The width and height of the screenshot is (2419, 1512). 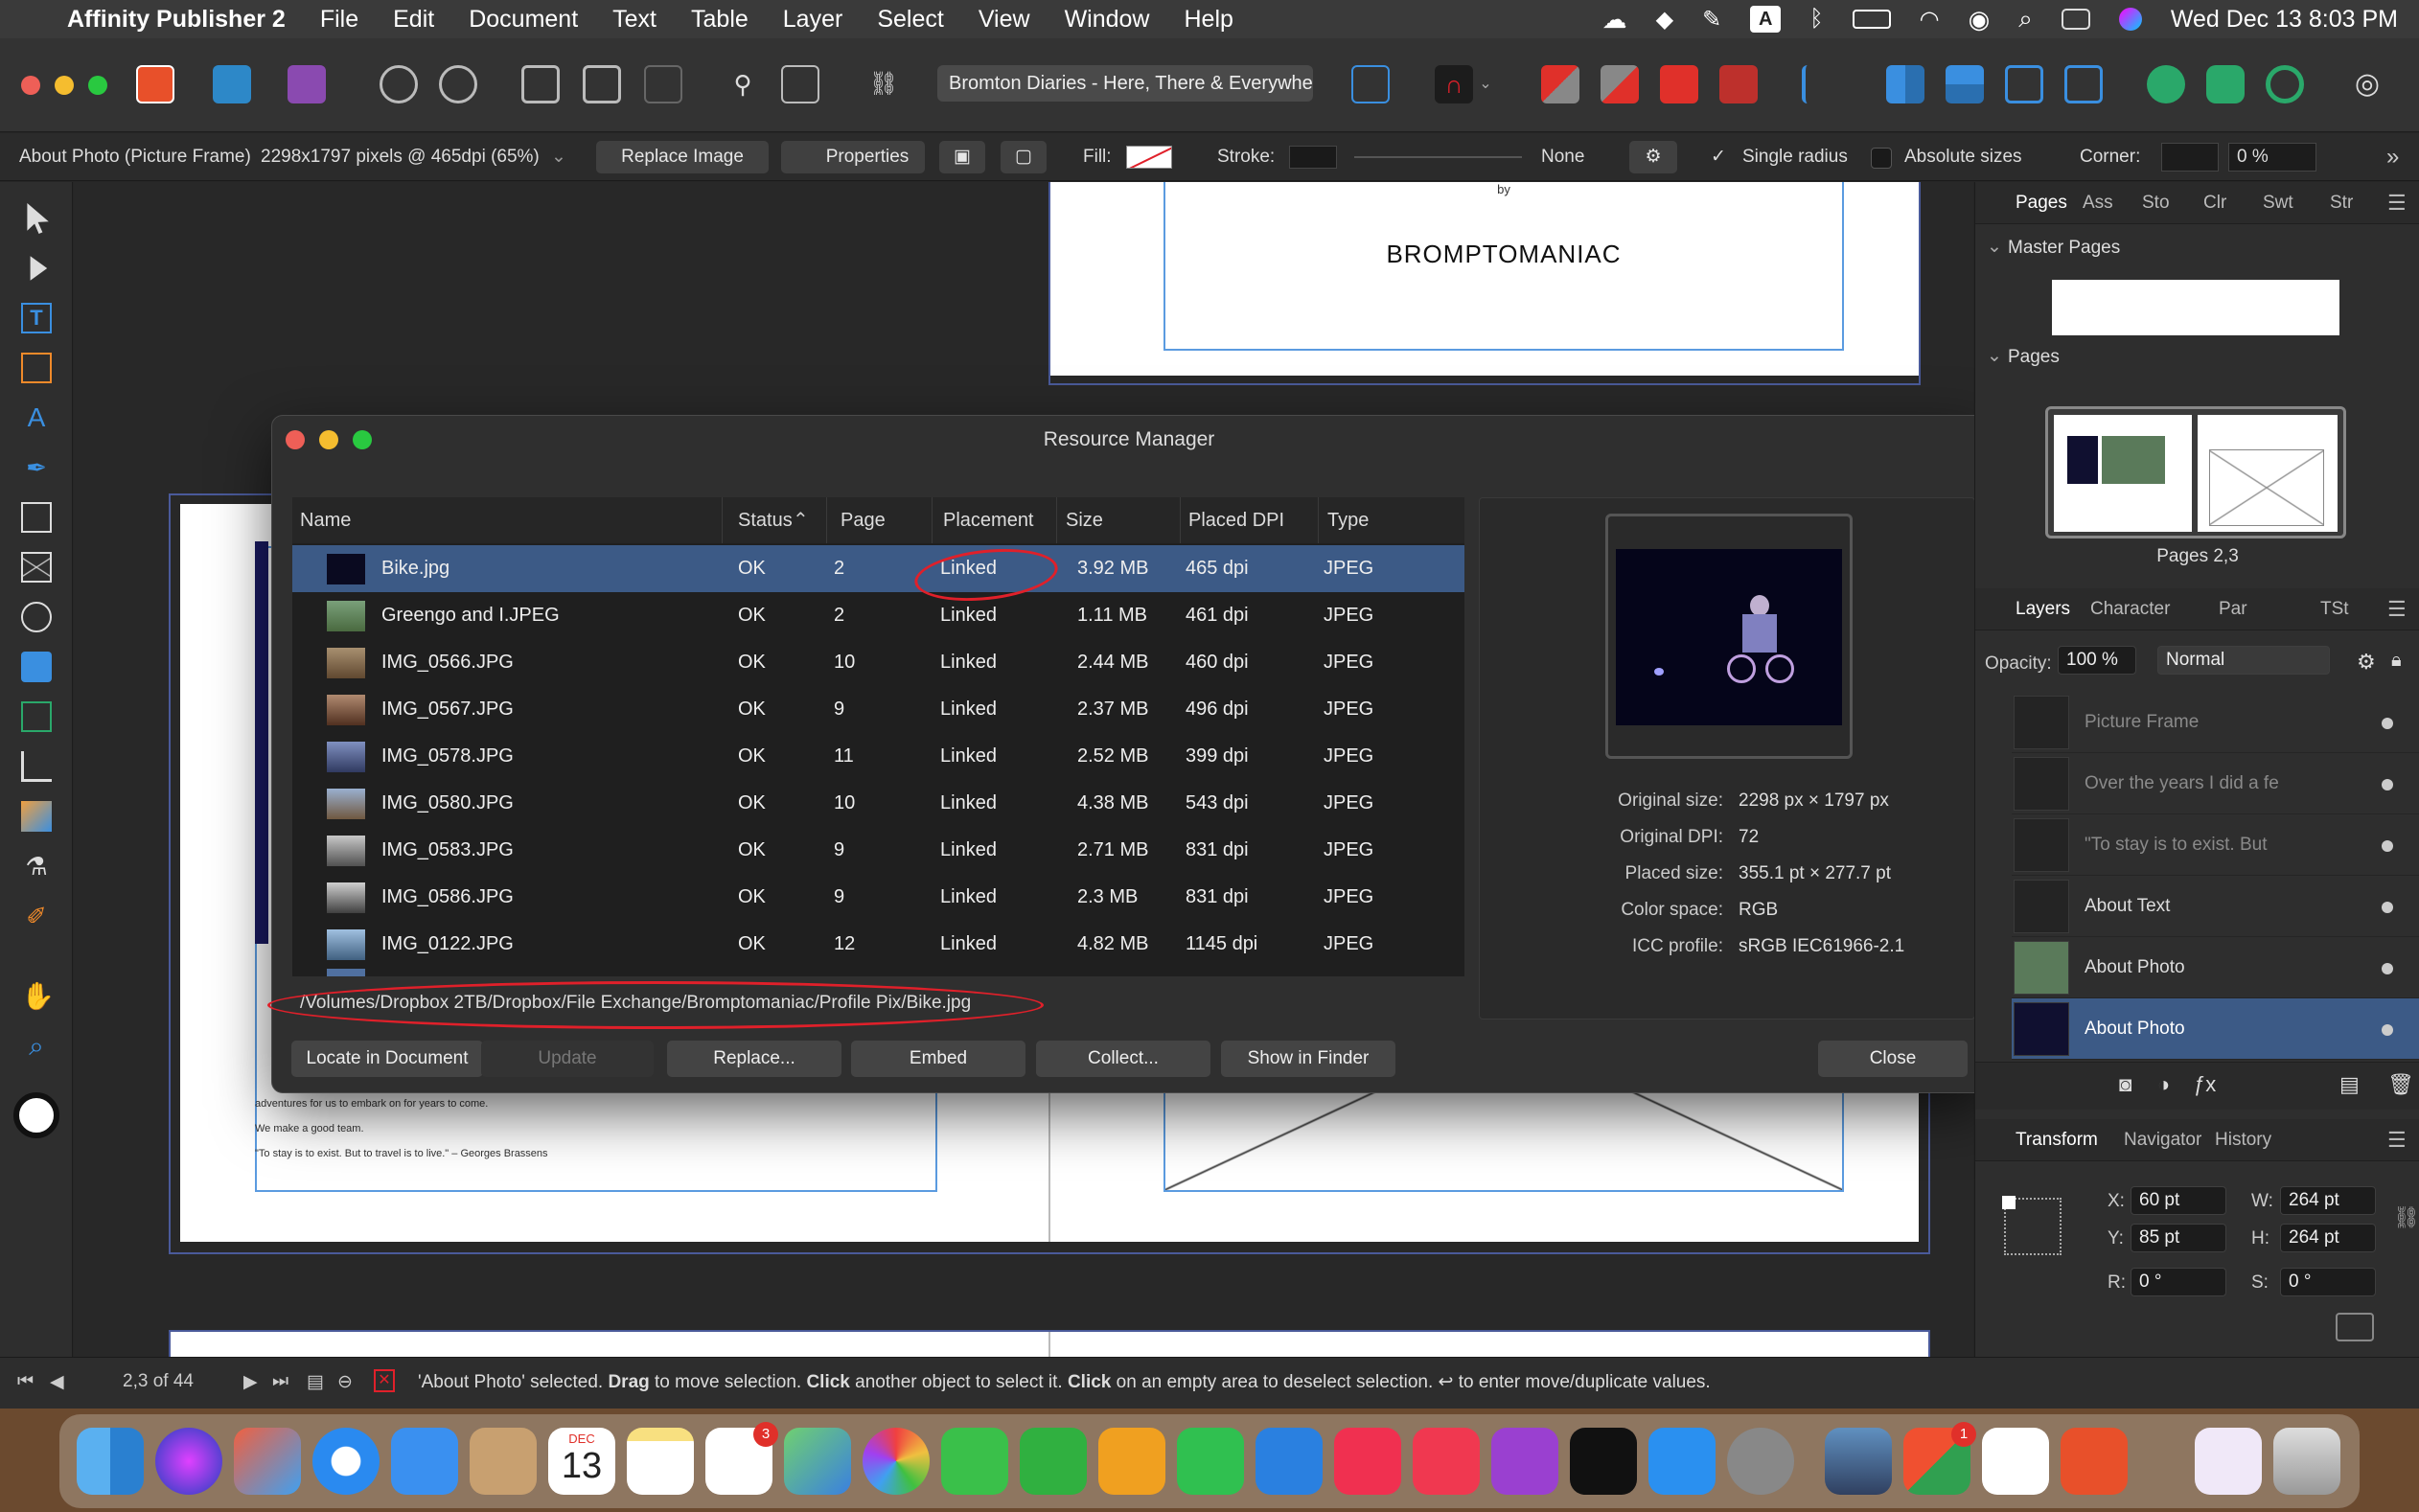 I want to click on flip-horizontal-icon, so click(x=1905, y=84).